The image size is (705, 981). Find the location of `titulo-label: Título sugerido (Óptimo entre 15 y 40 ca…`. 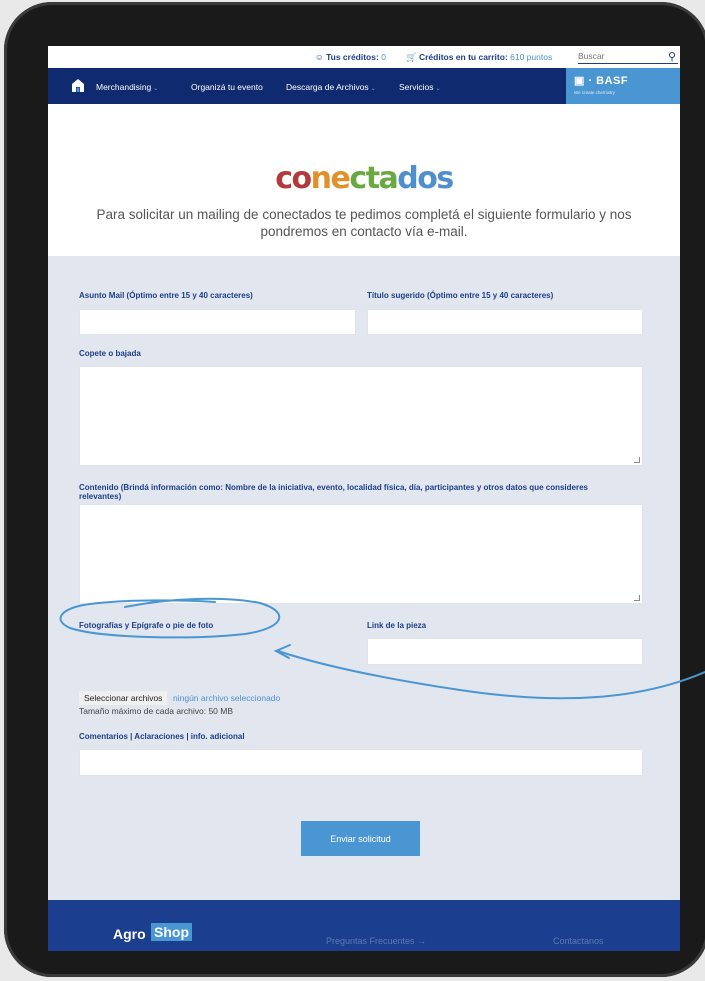

titulo-label: Título sugerido (Óptimo entre 15 y 40 ca… is located at coordinates (460, 295).